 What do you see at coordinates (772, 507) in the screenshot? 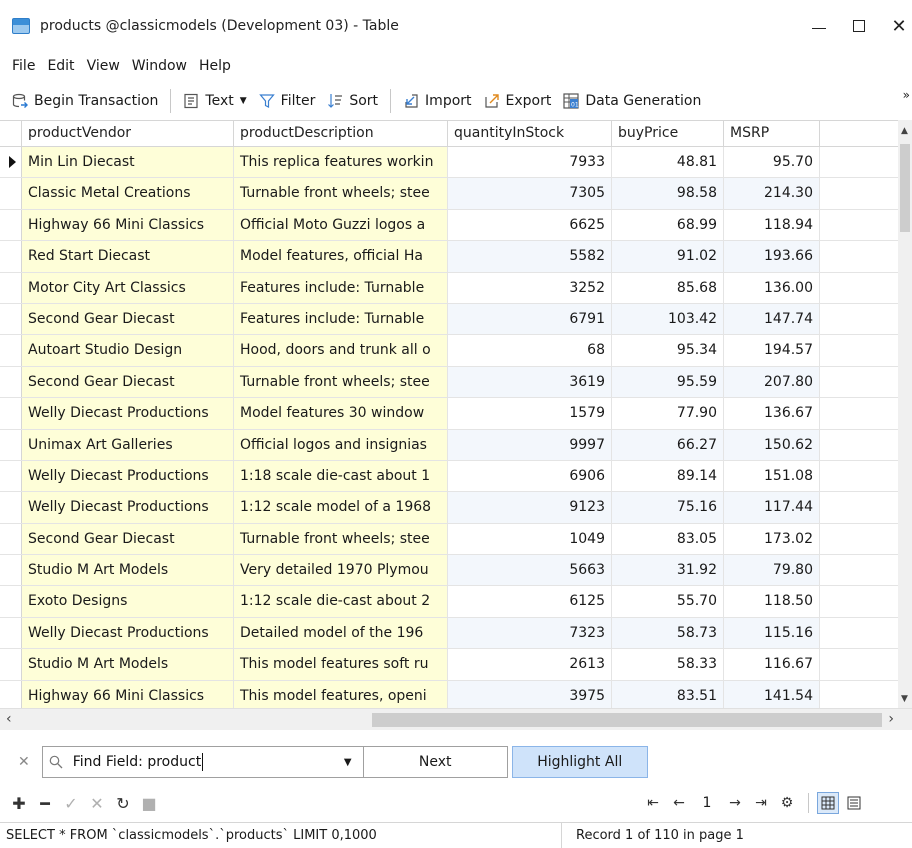
I see `cell-MSRP: 117.44` at bounding box center [772, 507].